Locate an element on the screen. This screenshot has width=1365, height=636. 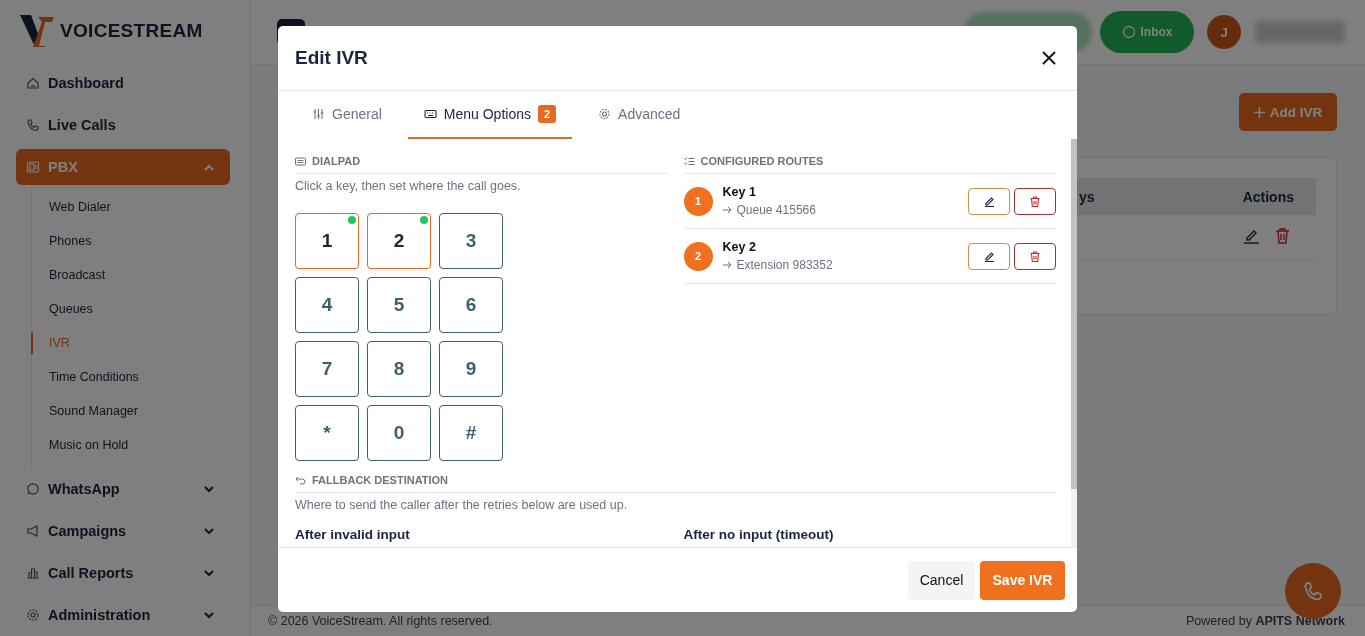
nav-subitem: Phones is located at coordinates (131, 241).